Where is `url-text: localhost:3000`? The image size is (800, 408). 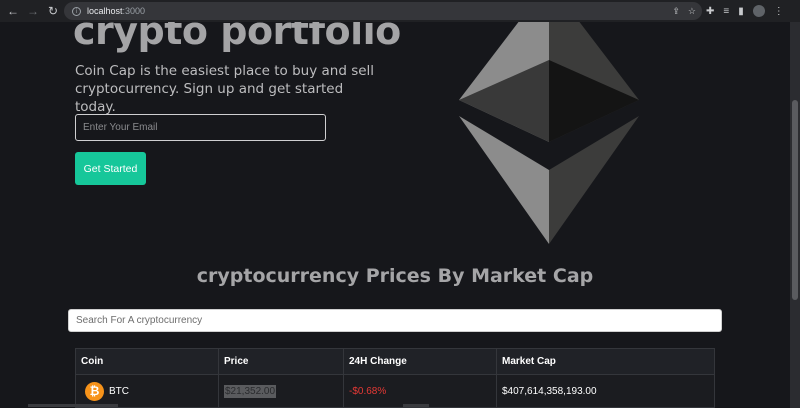 url-text: localhost:3000 is located at coordinates (116, 11).